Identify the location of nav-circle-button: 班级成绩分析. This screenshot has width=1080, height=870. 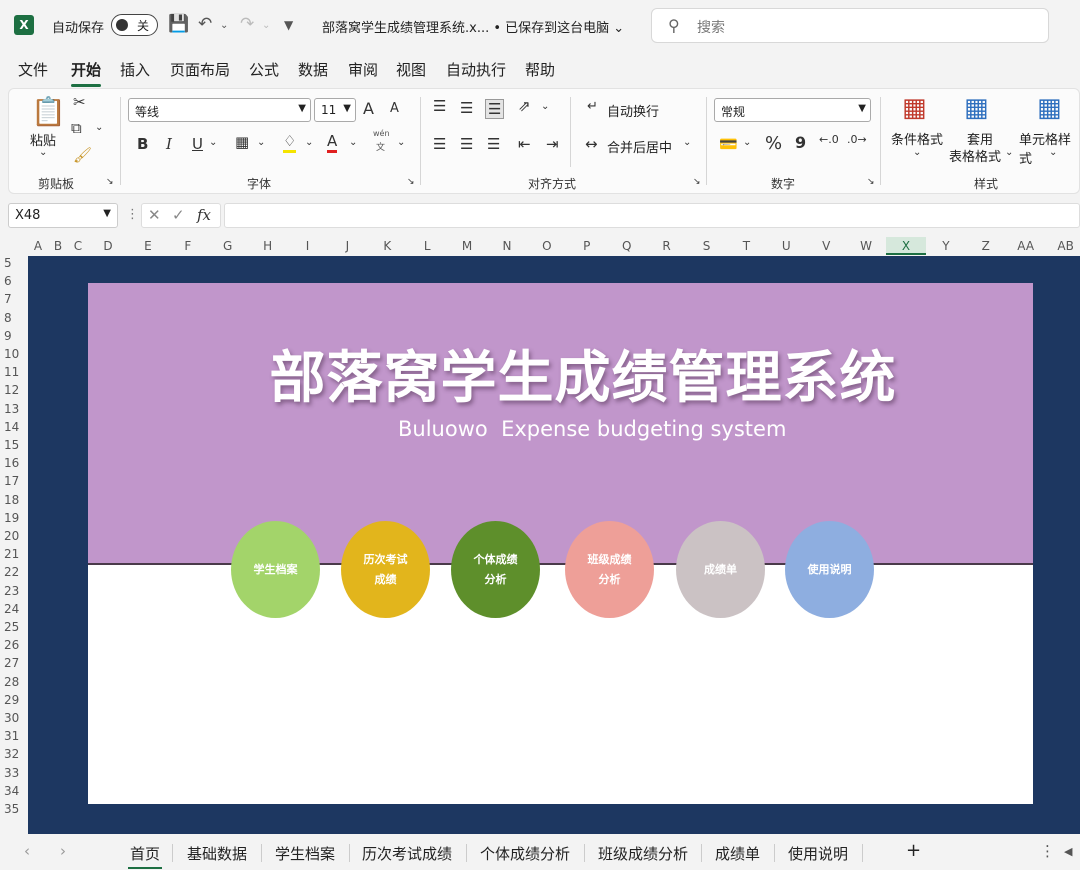
(609, 569).